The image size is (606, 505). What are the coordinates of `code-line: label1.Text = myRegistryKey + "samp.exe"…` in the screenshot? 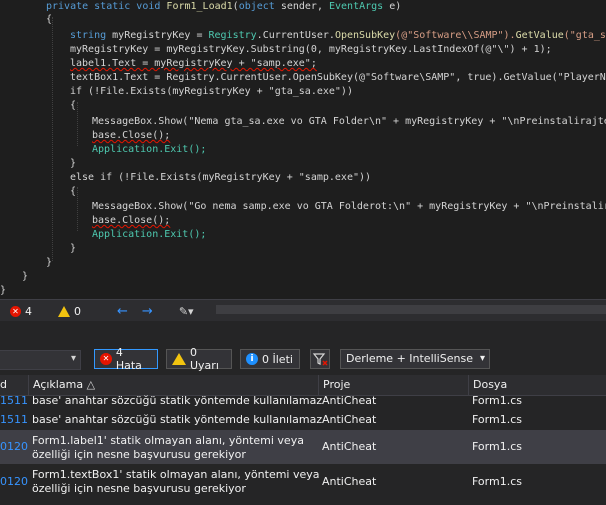 It's located at (193, 63).